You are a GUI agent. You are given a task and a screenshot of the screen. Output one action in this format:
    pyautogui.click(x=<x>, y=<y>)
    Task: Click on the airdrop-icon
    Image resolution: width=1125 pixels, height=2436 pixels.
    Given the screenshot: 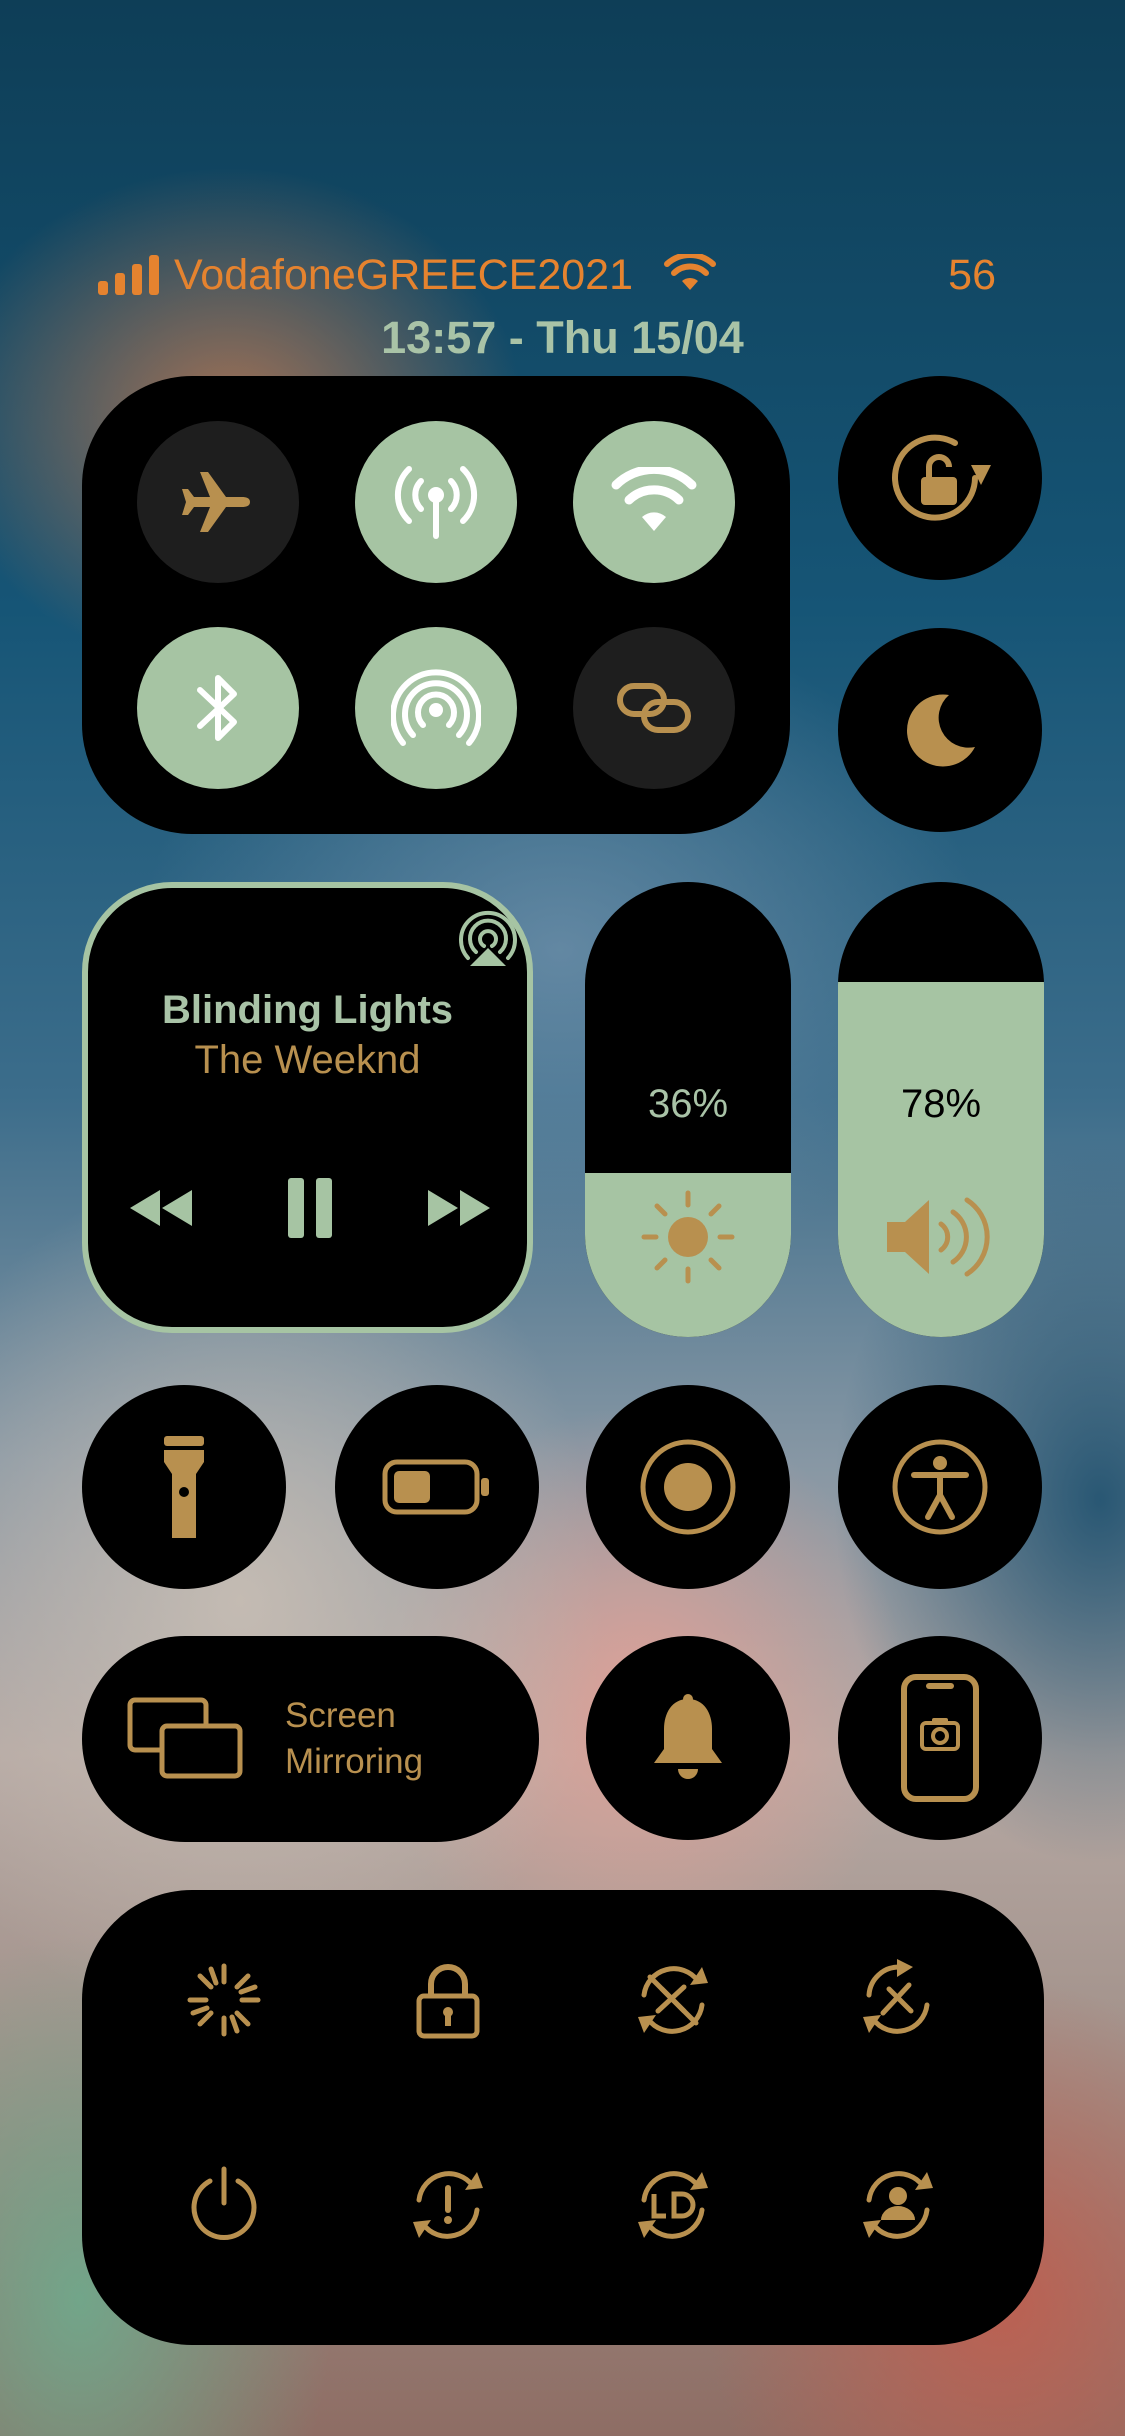 What is the action you would take?
    pyautogui.click(x=436, y=708)
    